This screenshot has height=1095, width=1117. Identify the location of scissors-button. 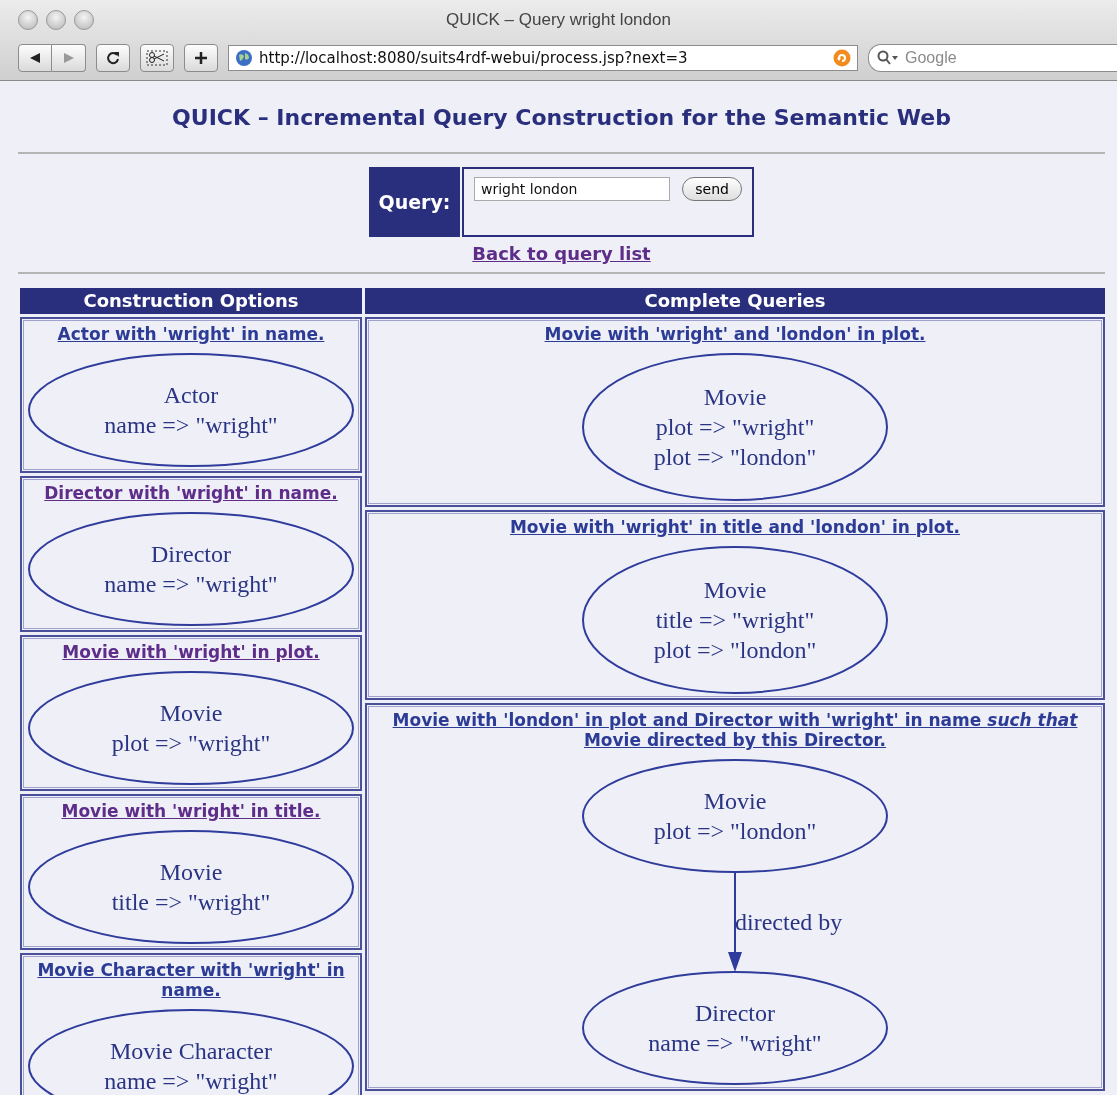
(157, 58).